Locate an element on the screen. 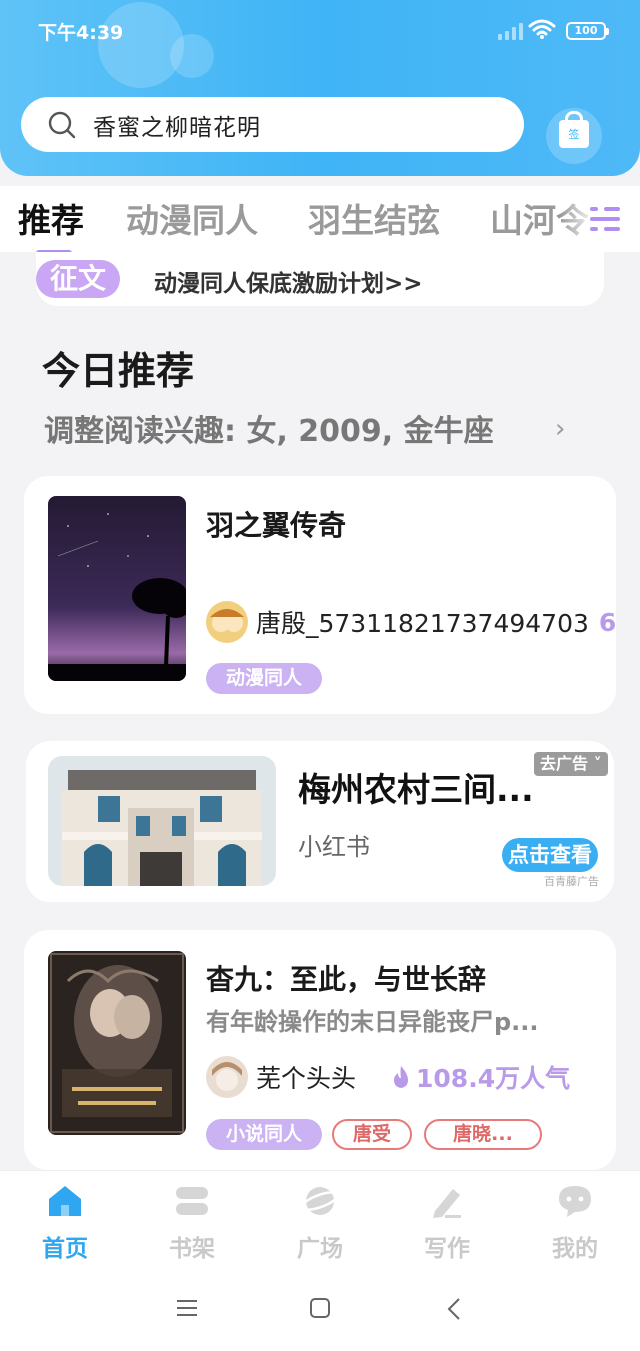 This screenshot has height=1351, width=640. contest-banner-text: 动漫同人保底激励计划>> is located at coordinates (288, 284).